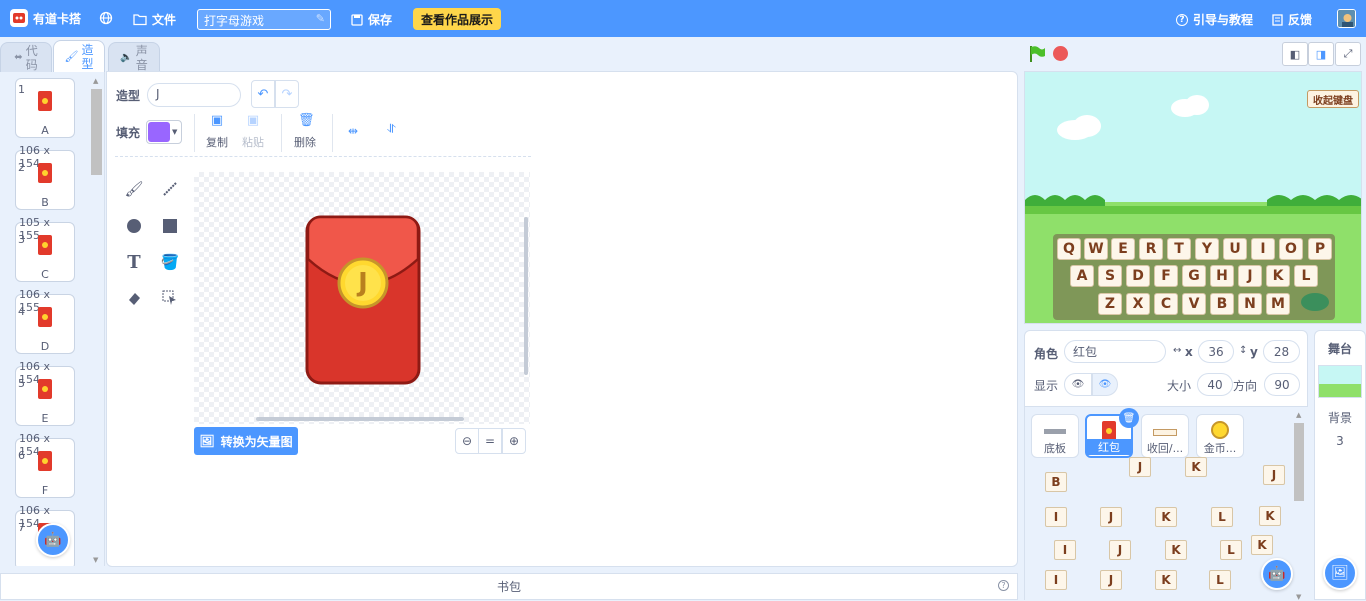 This screenshot has width=1366, height=601. I want to click on key: D, so click(1138, 276).